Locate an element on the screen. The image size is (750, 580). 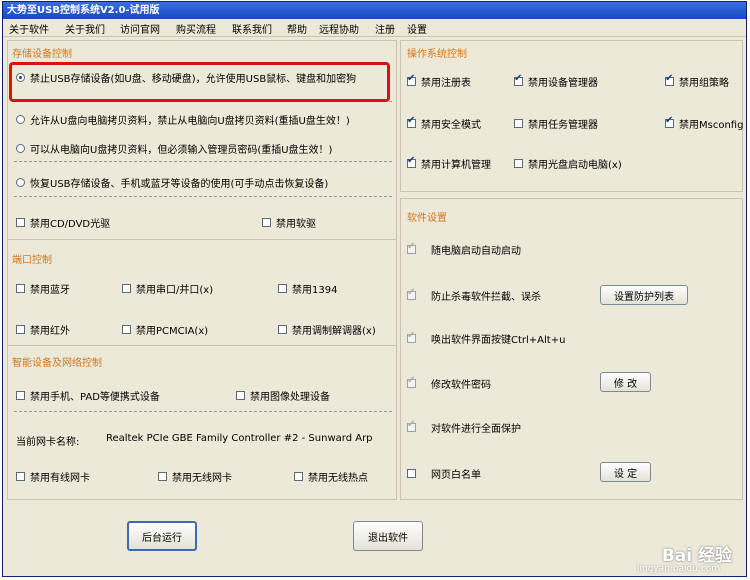
disable-hotspot-checkbox: 禁用无线热点 is located at coordinates (331, 476).